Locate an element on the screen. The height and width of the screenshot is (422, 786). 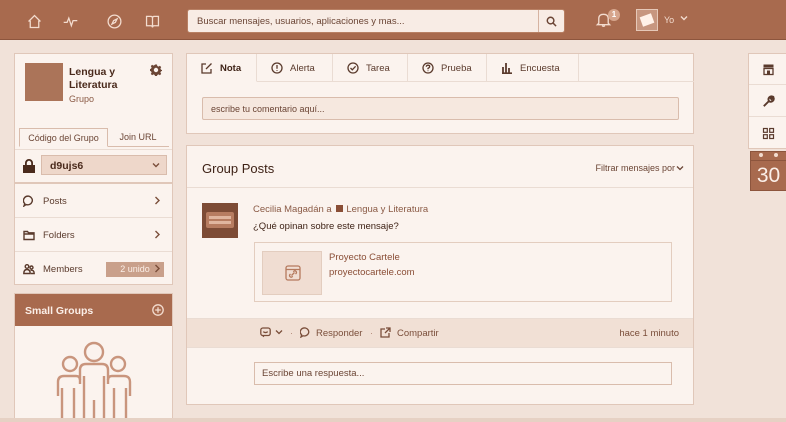
group-code-select: d9ujs6 is located at coordinates (104, 165).